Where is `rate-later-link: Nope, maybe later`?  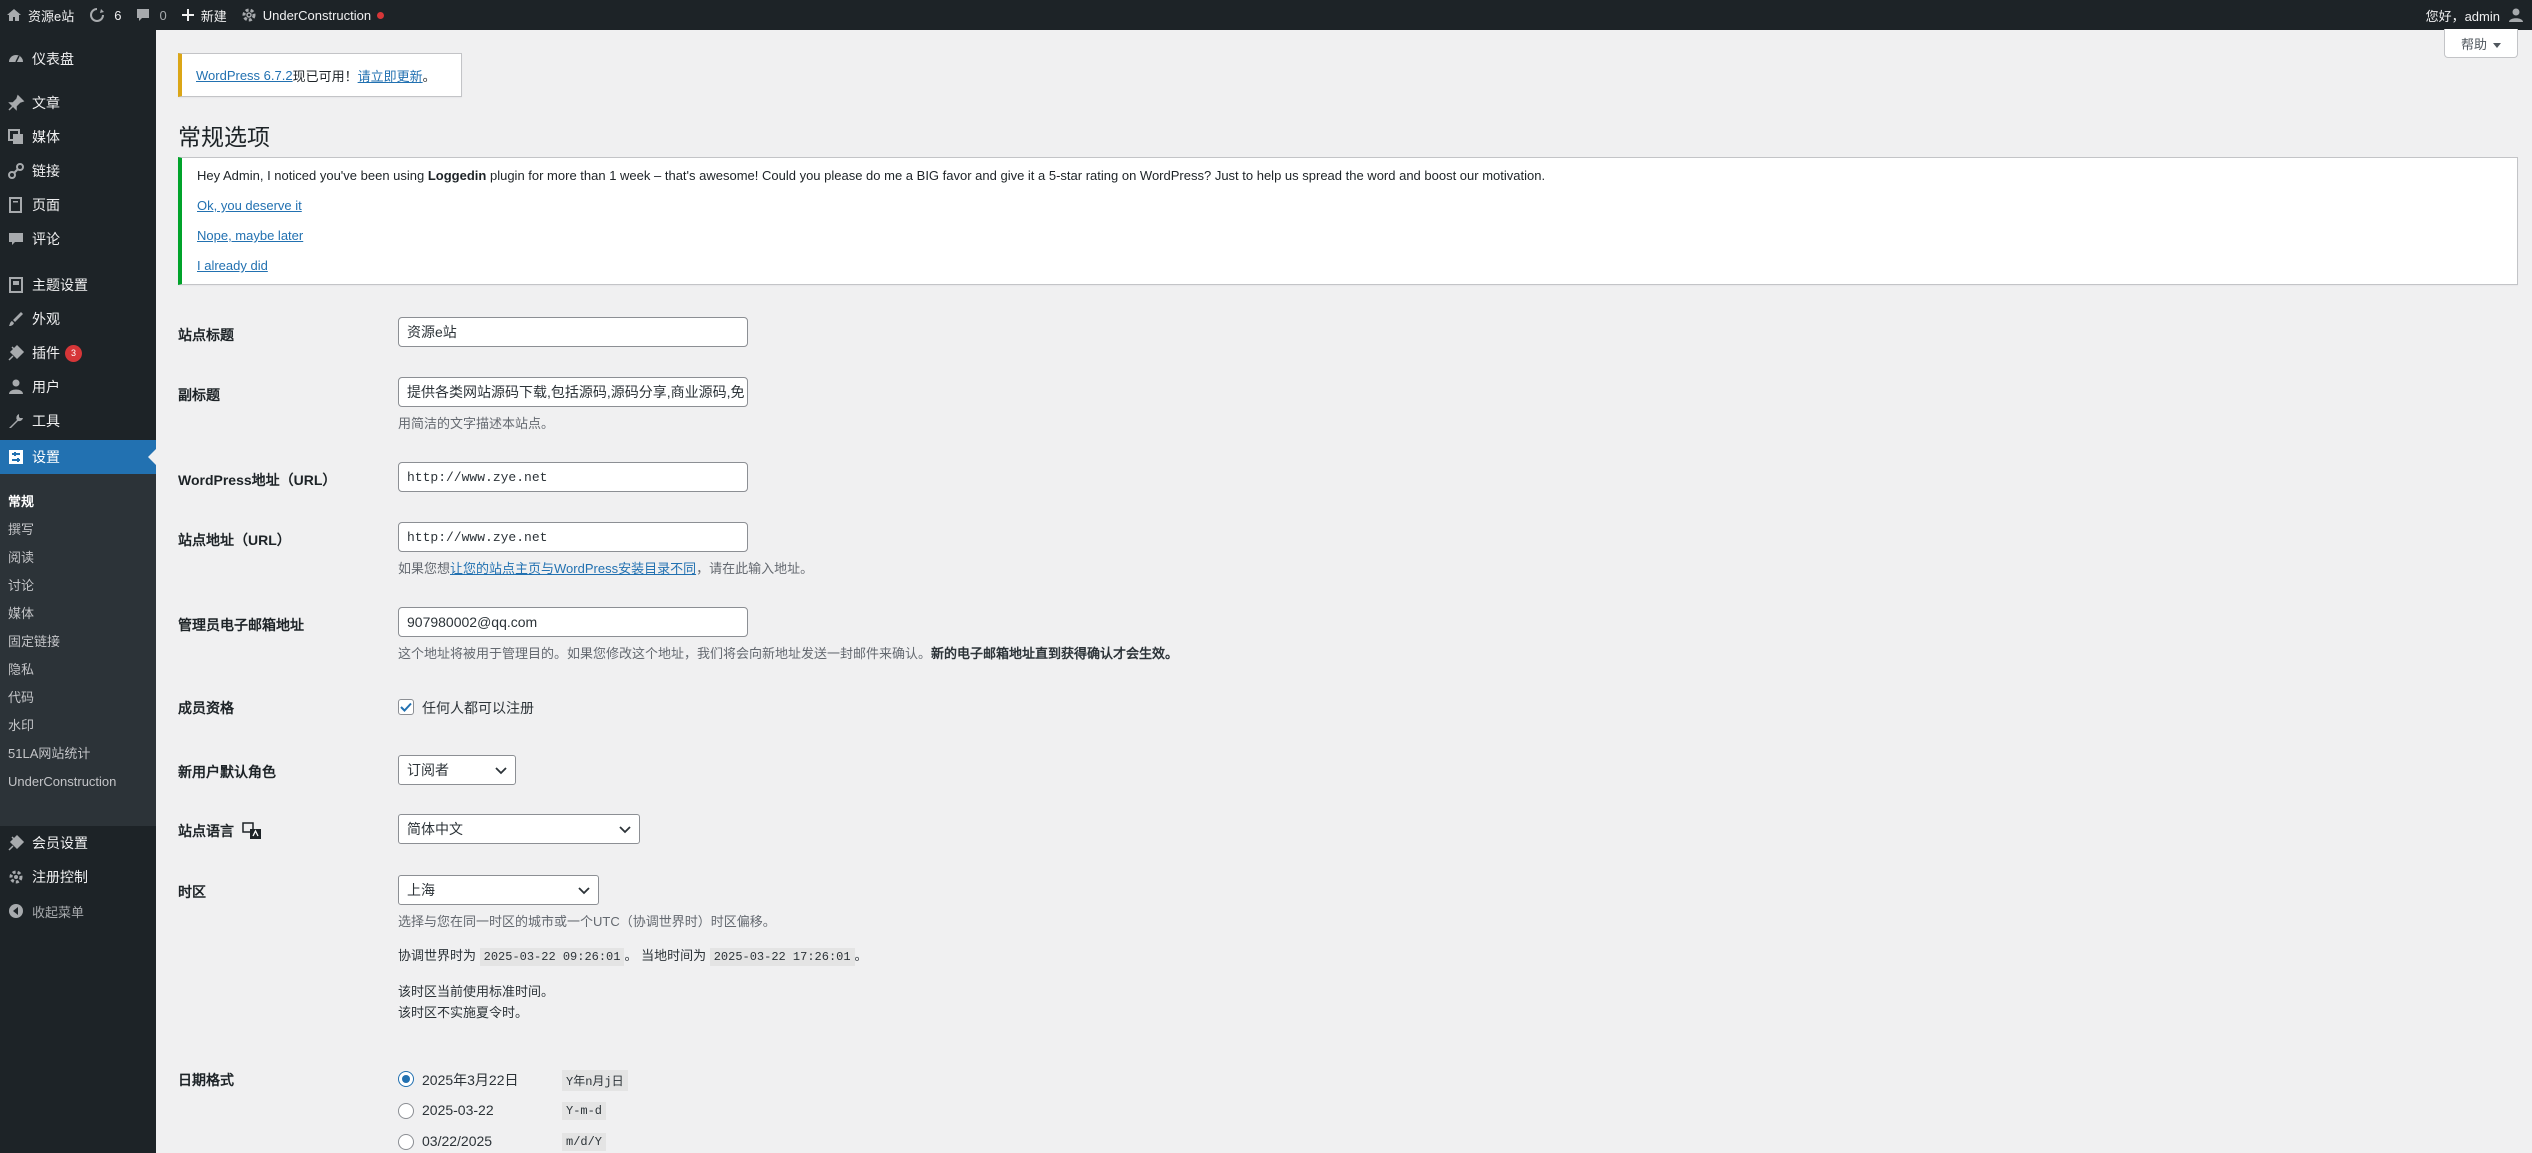
rate-later-link: Nope, maybe later is located at coordinates (250, 235).